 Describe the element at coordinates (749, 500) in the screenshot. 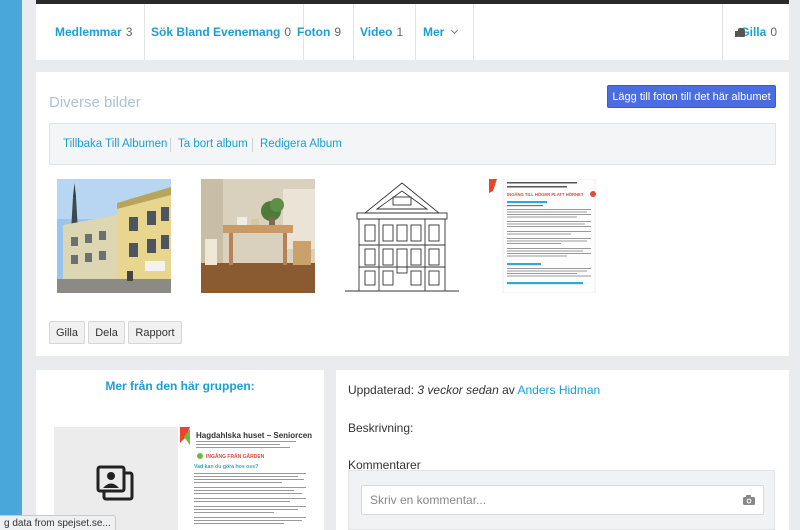

I see `camera-icon` at that location.